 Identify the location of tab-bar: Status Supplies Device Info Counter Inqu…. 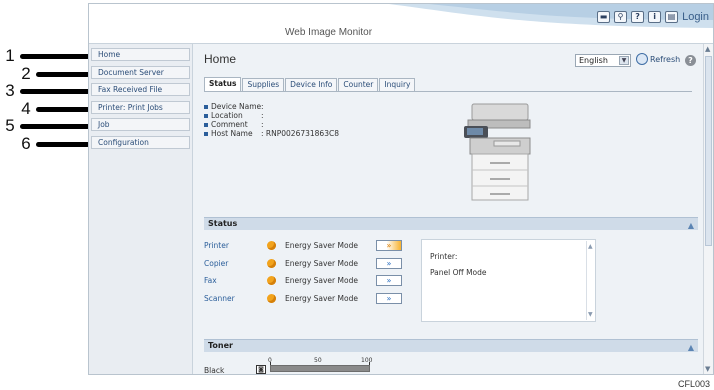
(310, 84).